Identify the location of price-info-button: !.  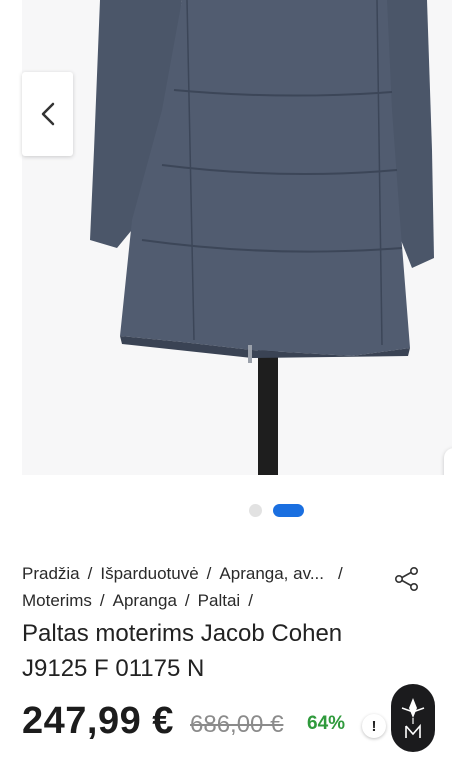
(374, 726).